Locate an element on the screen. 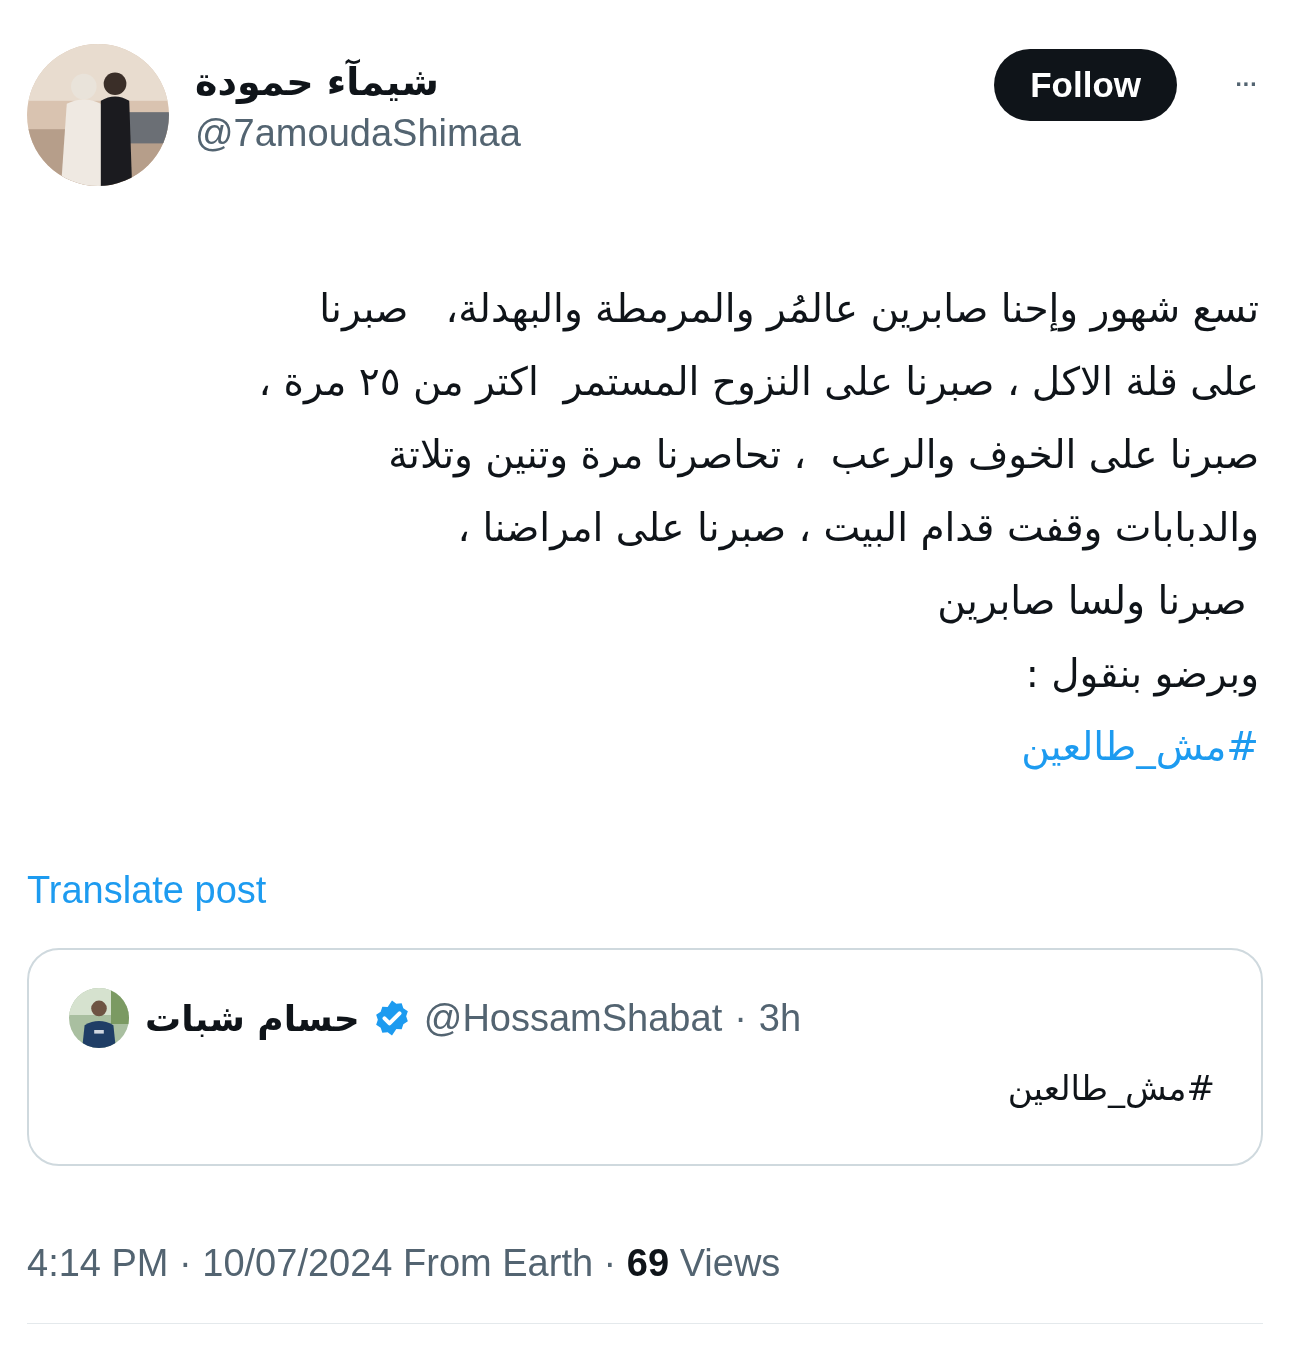 This screenshot has width=1290, height=1345. quoted-author-handle: @HossamShabat is located at coordinates (573, 1018).